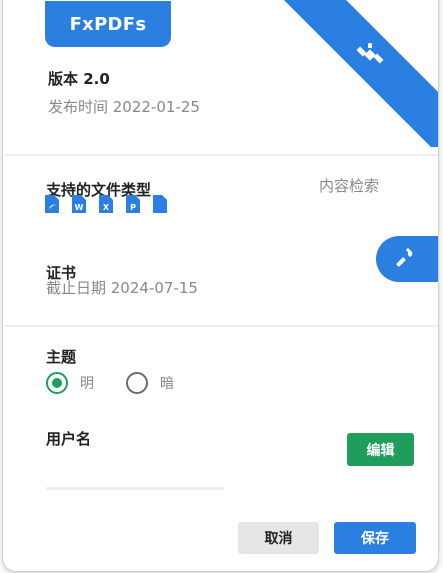 The image size is (443, 573). I want to click on pdf-file-icon, so click(52, 204).